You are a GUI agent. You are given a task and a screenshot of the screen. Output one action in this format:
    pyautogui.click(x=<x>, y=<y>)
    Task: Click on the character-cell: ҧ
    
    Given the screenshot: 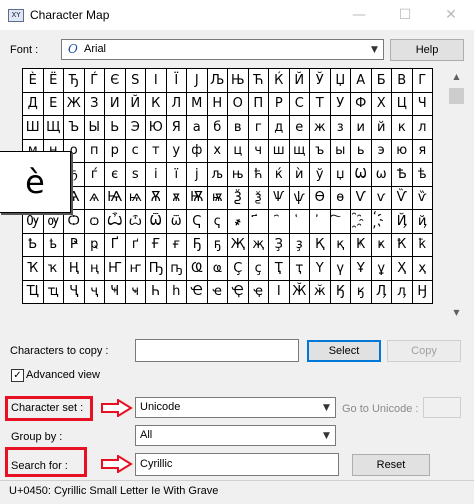 What is the action you would take?
    pyautogui.click(x=176, y=268)
    